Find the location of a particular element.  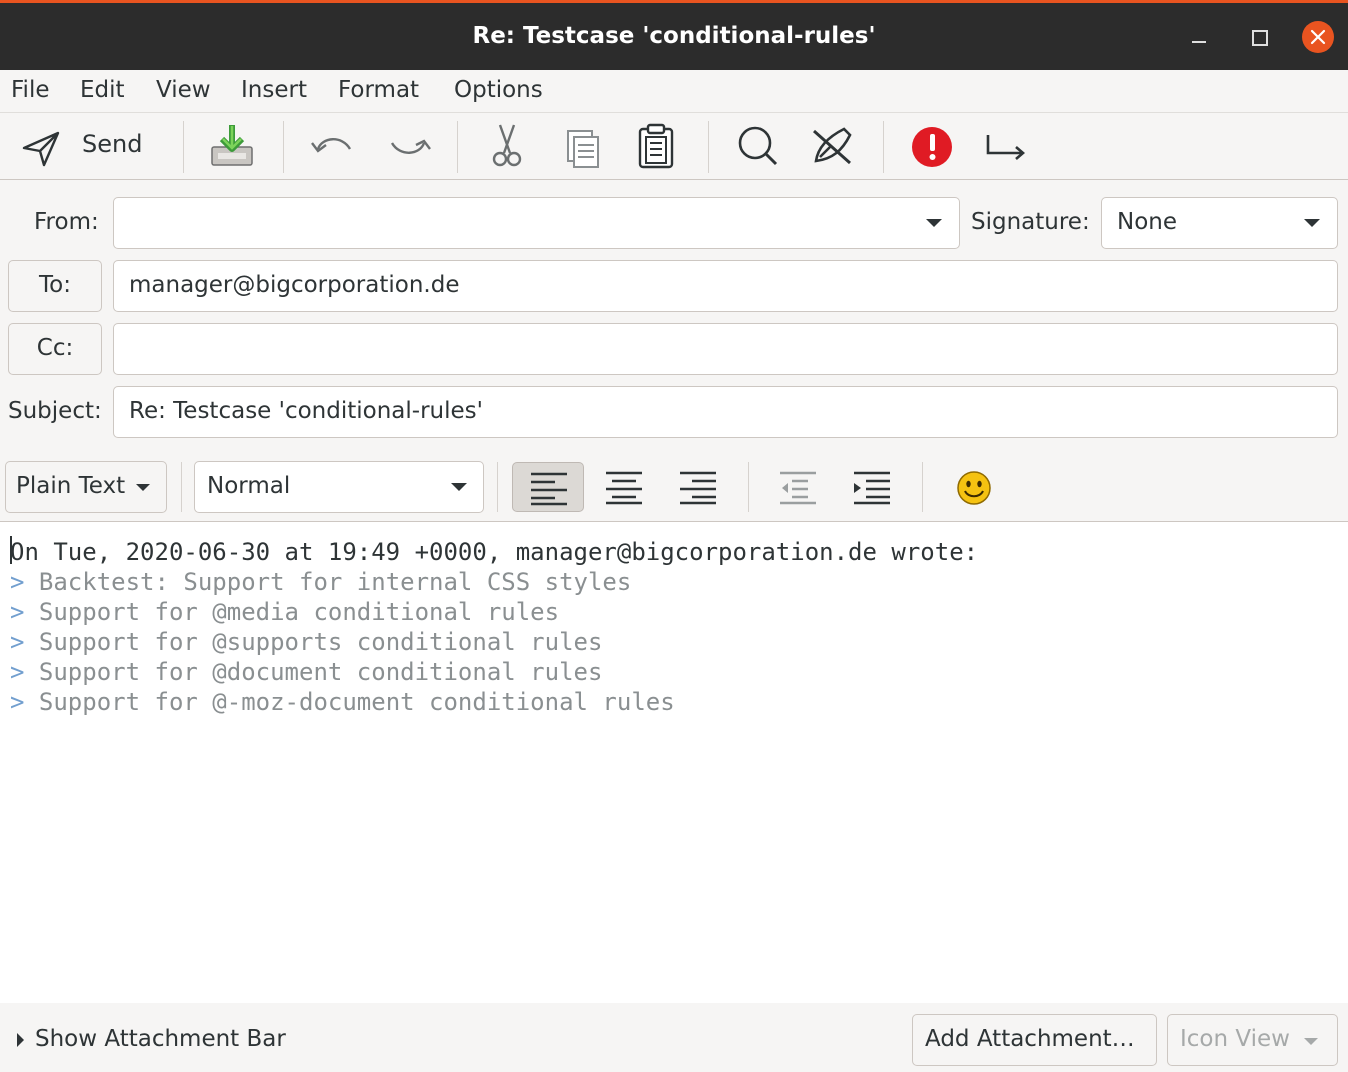

copy-button is located at coordinates (584, 147).